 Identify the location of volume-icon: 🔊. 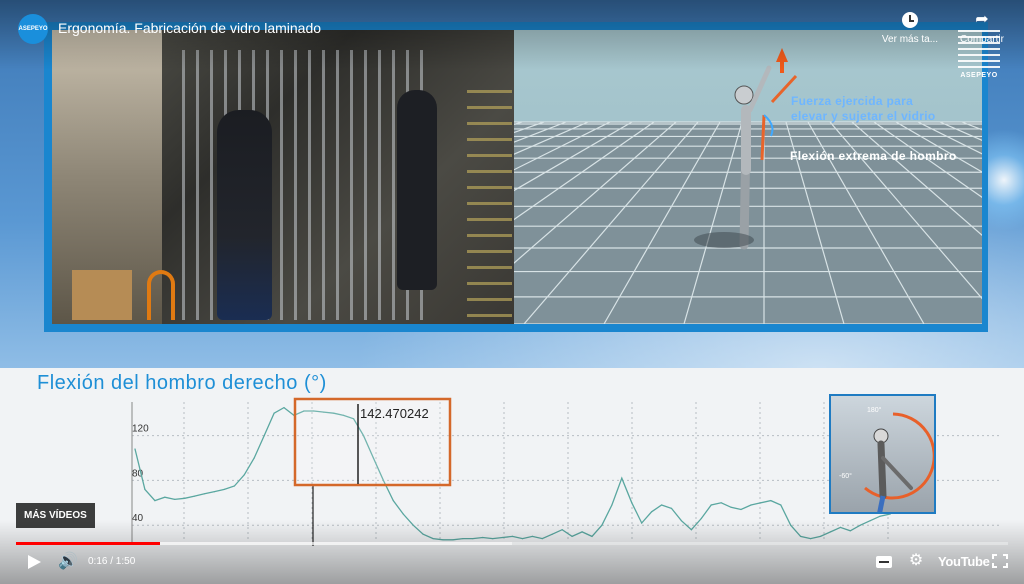
(69, 562).